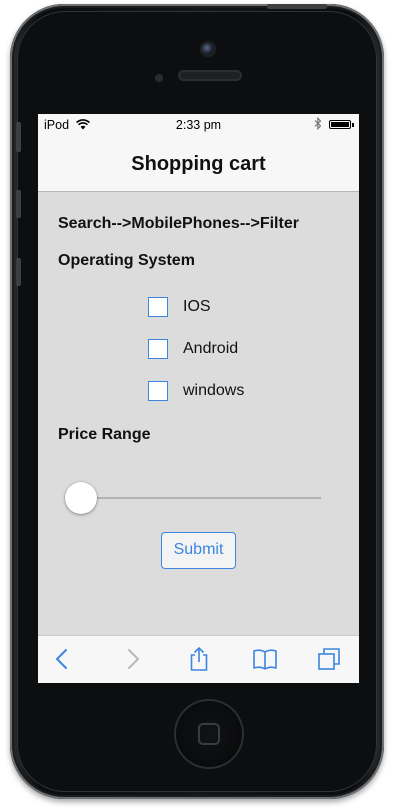 Image resolution: width=406 pixels, height=811 pixels. Describe the element at coordinates (211, 348) in the screenshot. I see `android-label: Android` at that location.